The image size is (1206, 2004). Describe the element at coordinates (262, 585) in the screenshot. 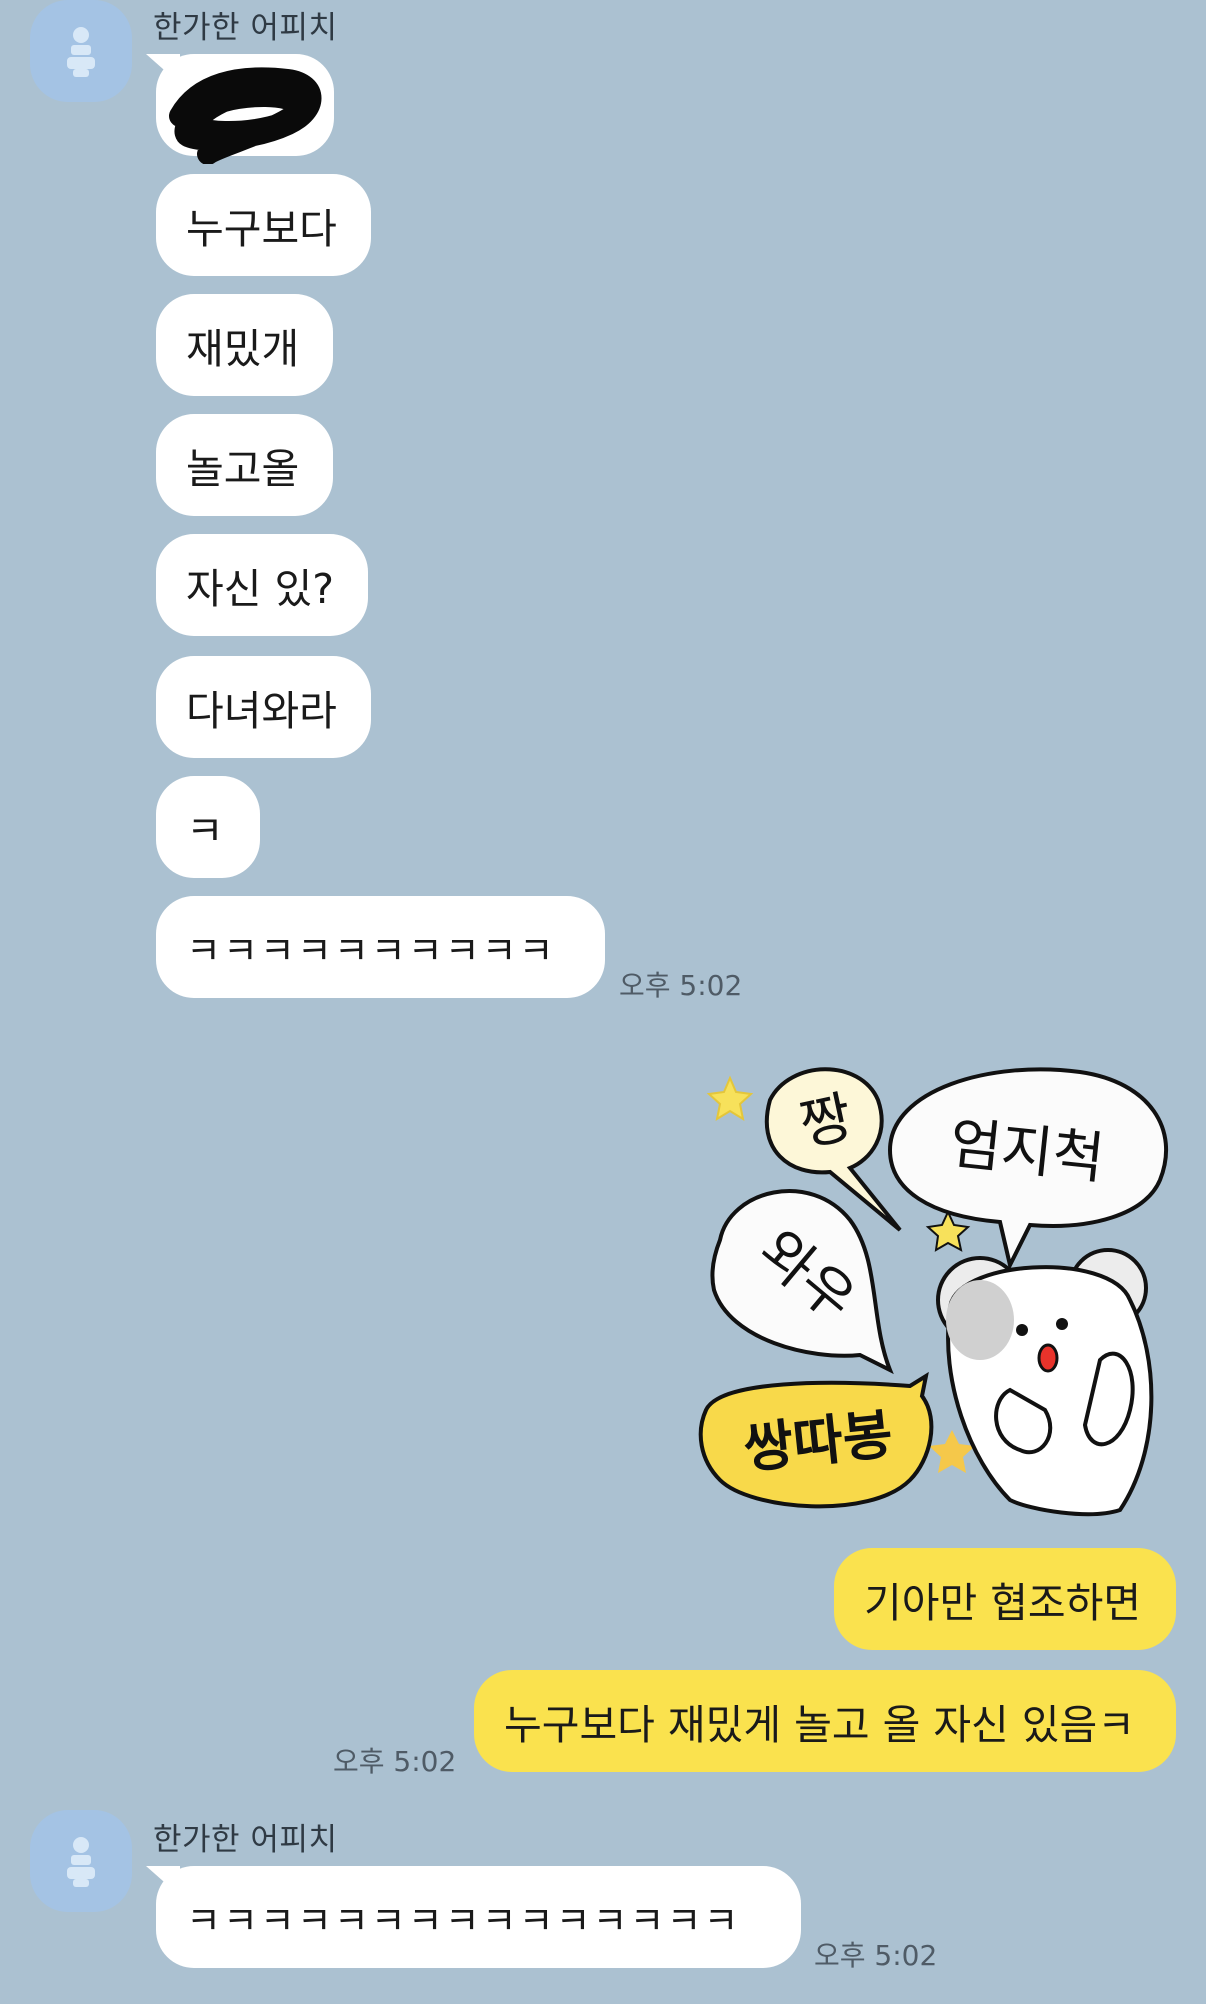

I see `message-bubble: 자신 있?` at that location.